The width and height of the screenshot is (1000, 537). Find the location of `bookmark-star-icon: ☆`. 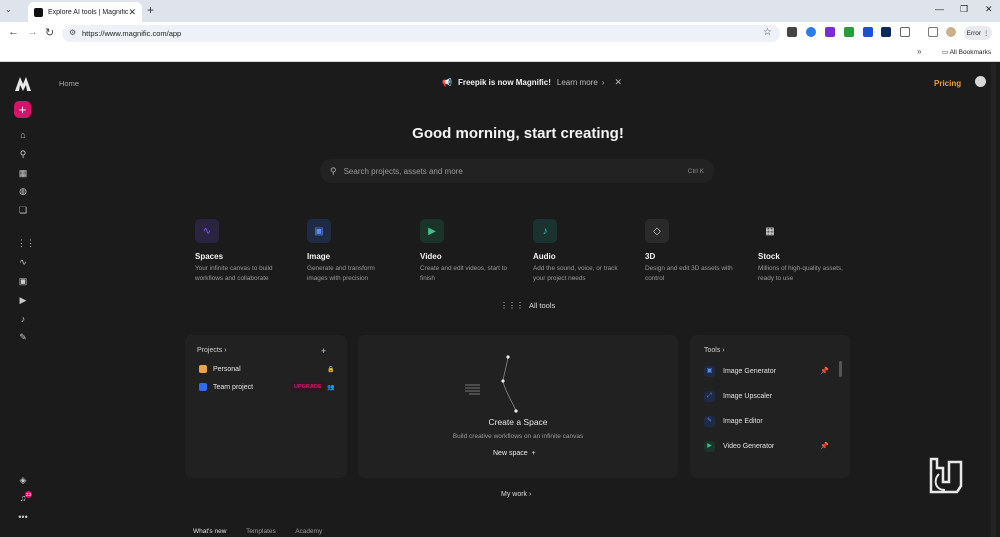

bookmark-star-icon: ☆ is located at coordinates (767, 32).